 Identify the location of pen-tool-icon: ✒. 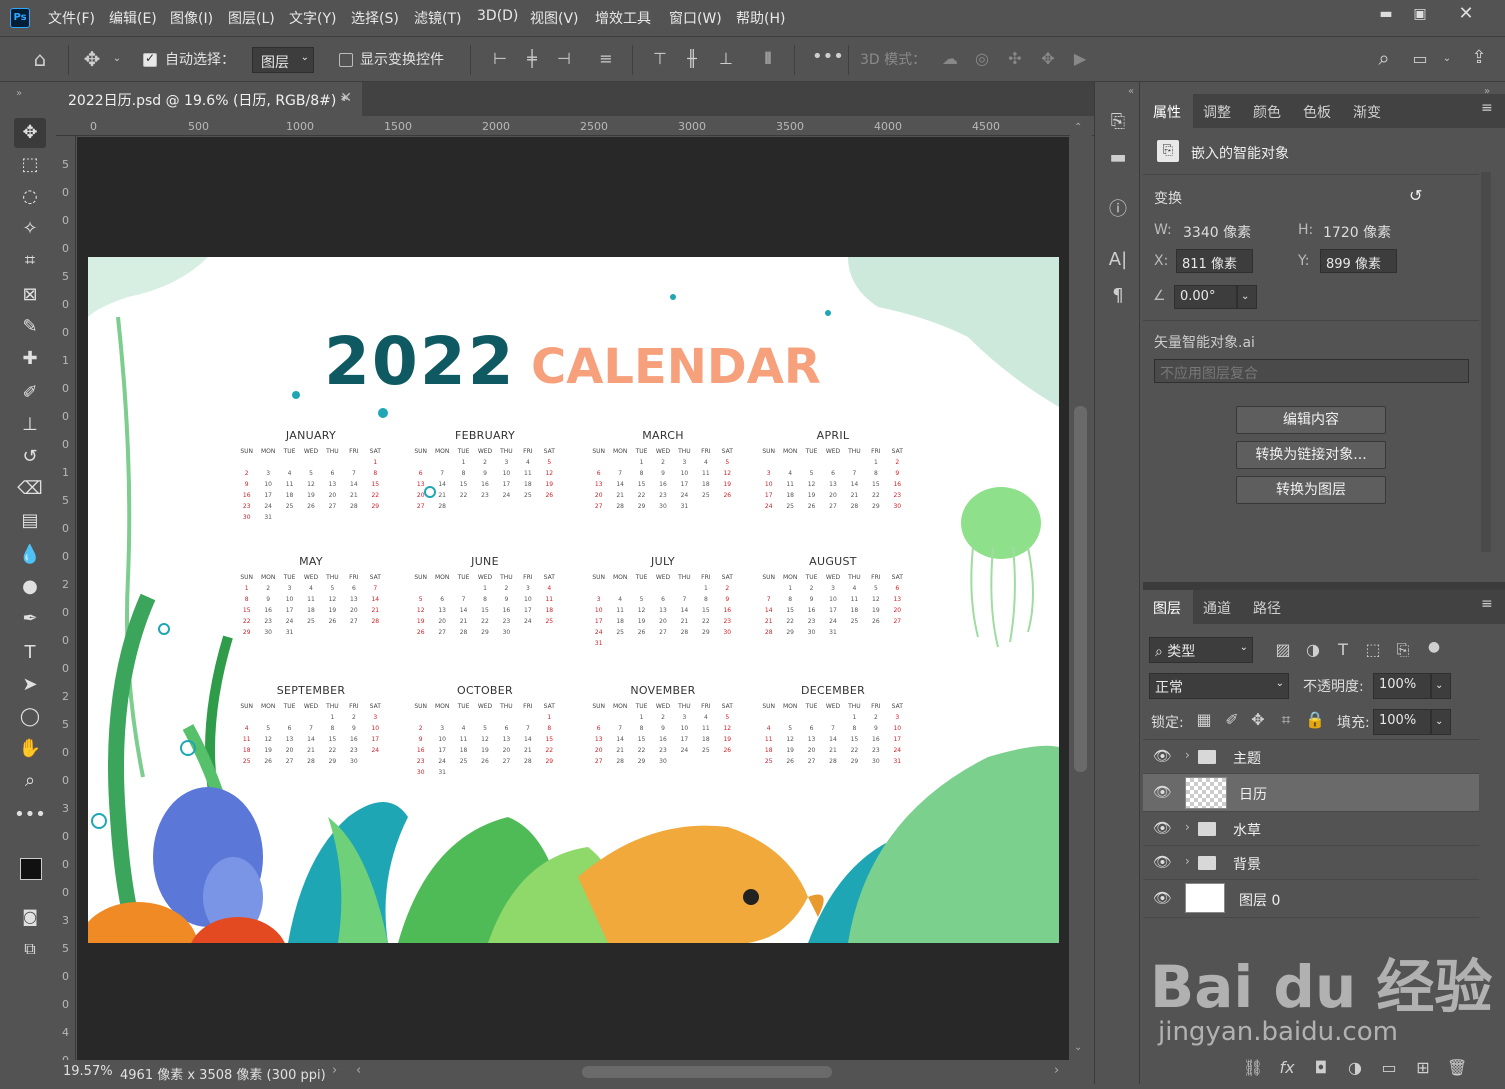
(30, 619).